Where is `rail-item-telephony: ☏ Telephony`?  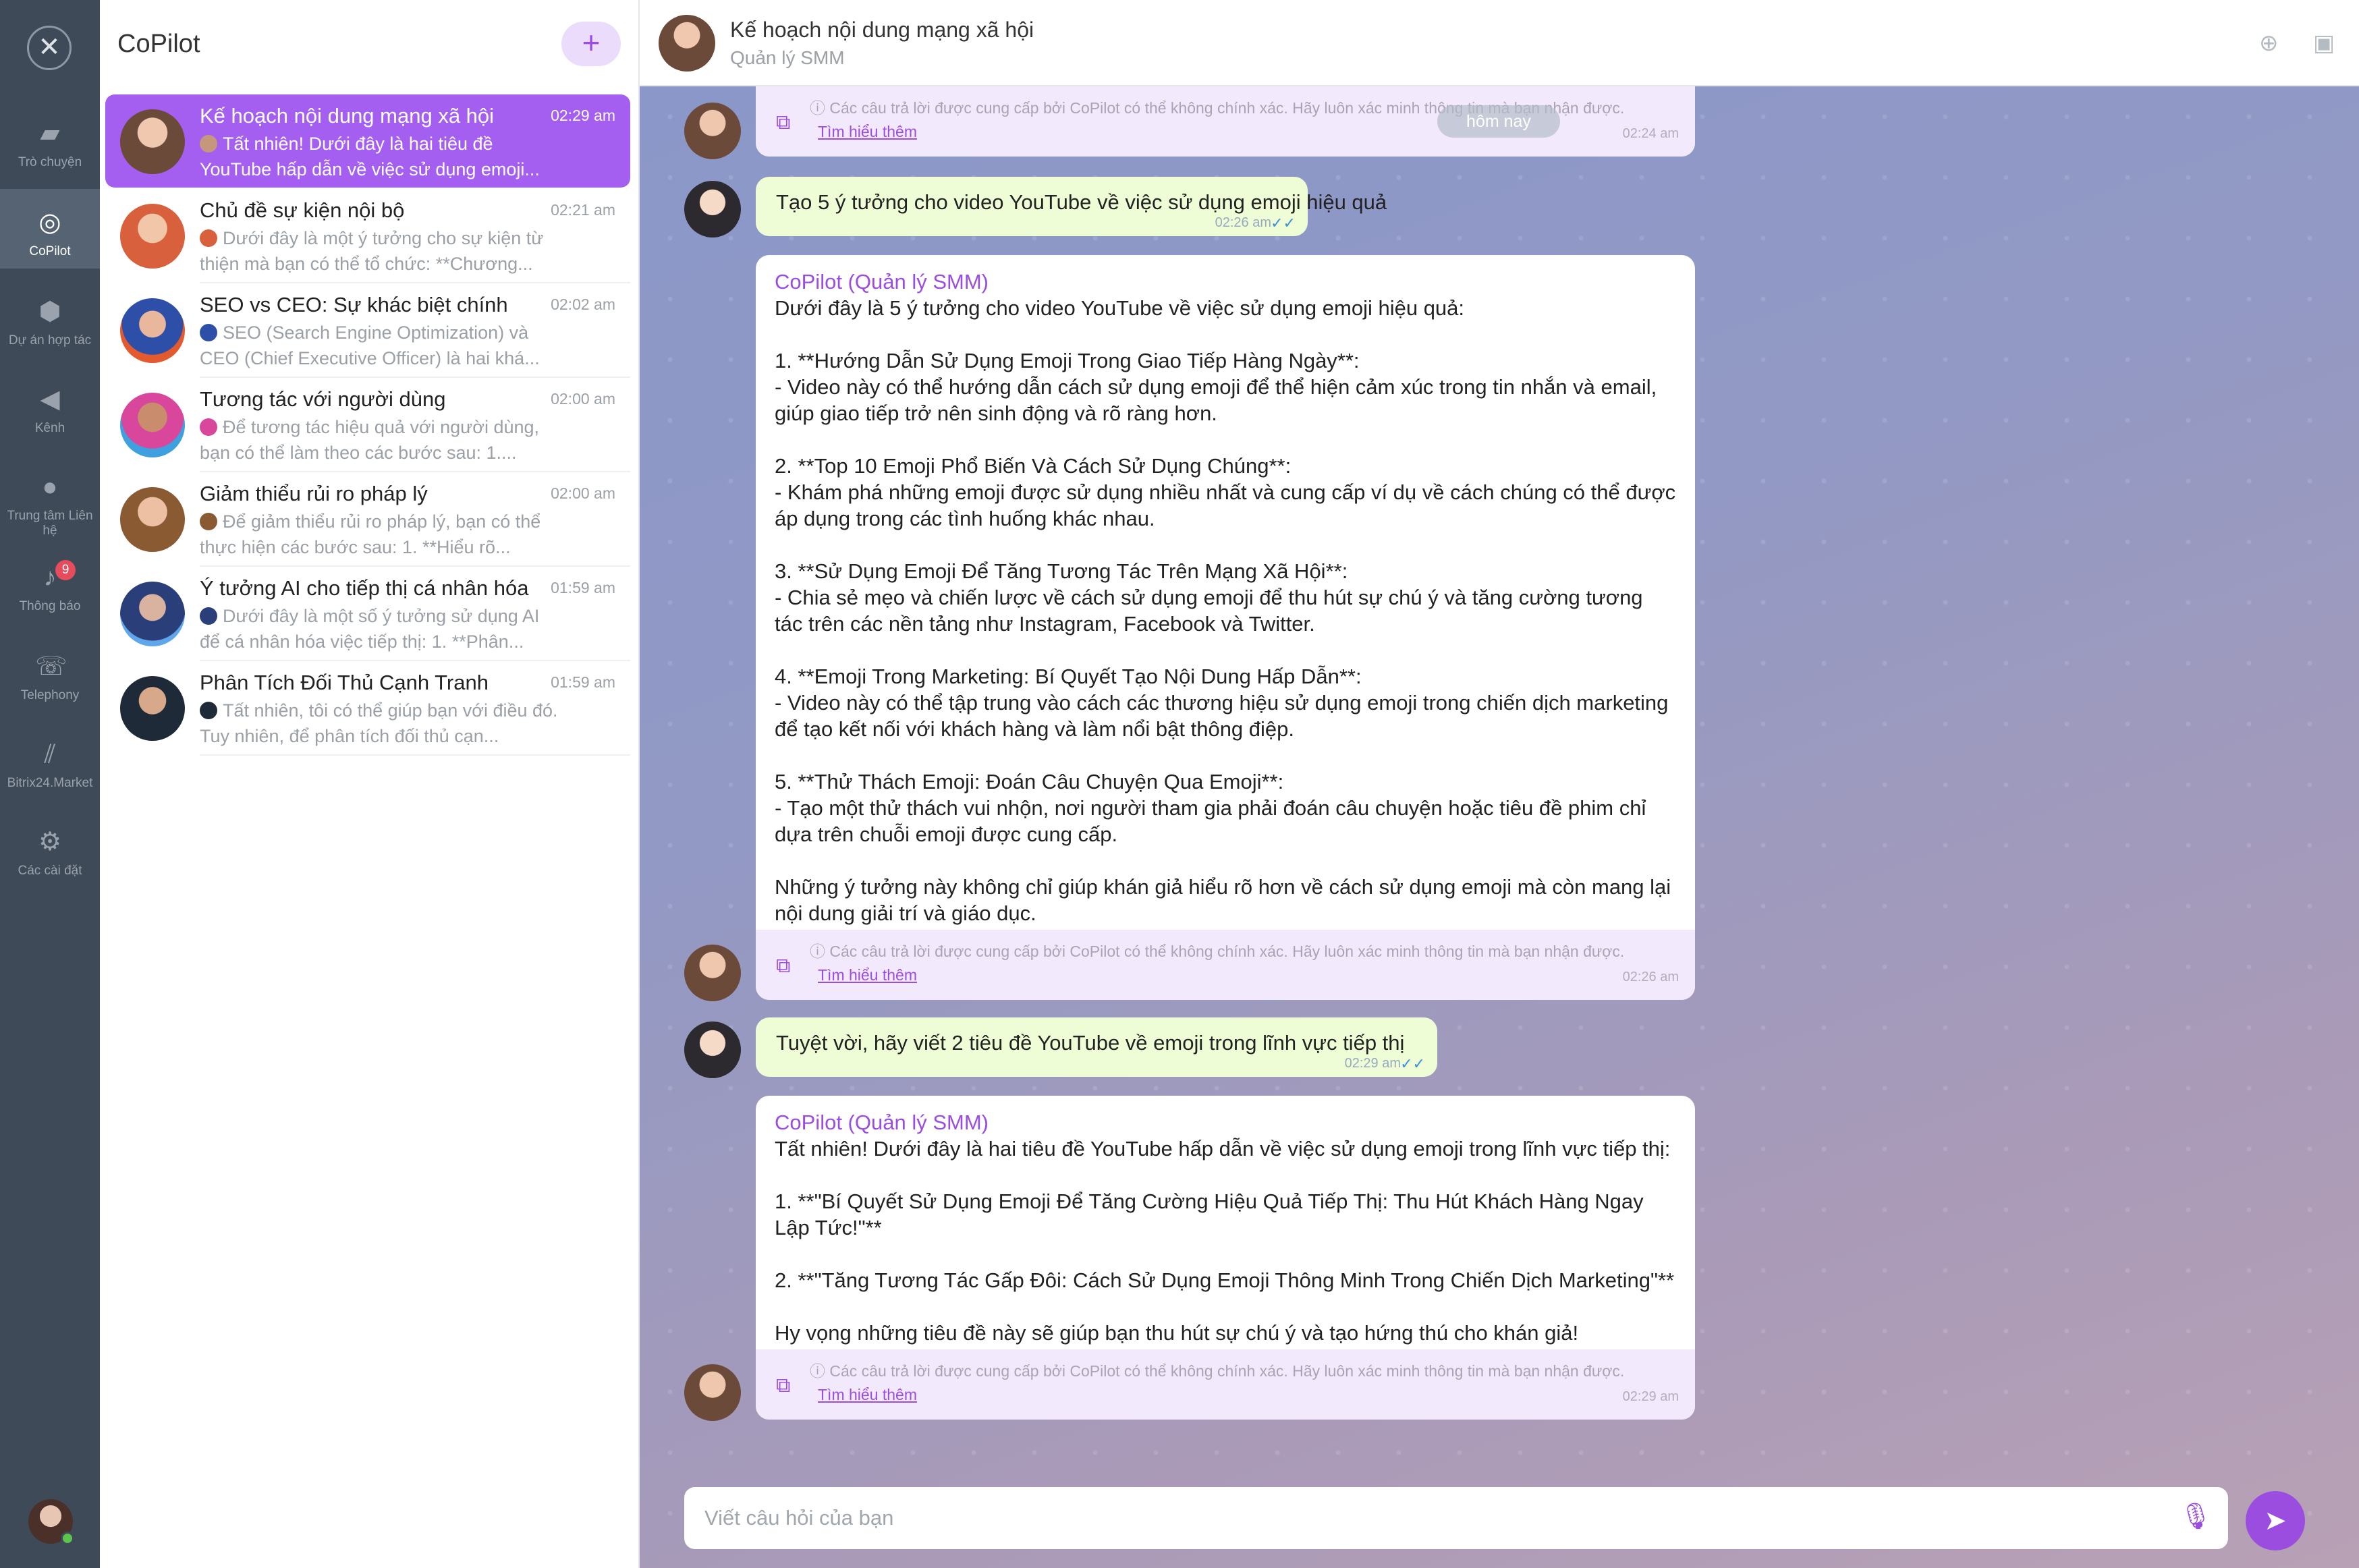 rail-item-telephony: ☏ Telephony is located at coordinates (50, 672).